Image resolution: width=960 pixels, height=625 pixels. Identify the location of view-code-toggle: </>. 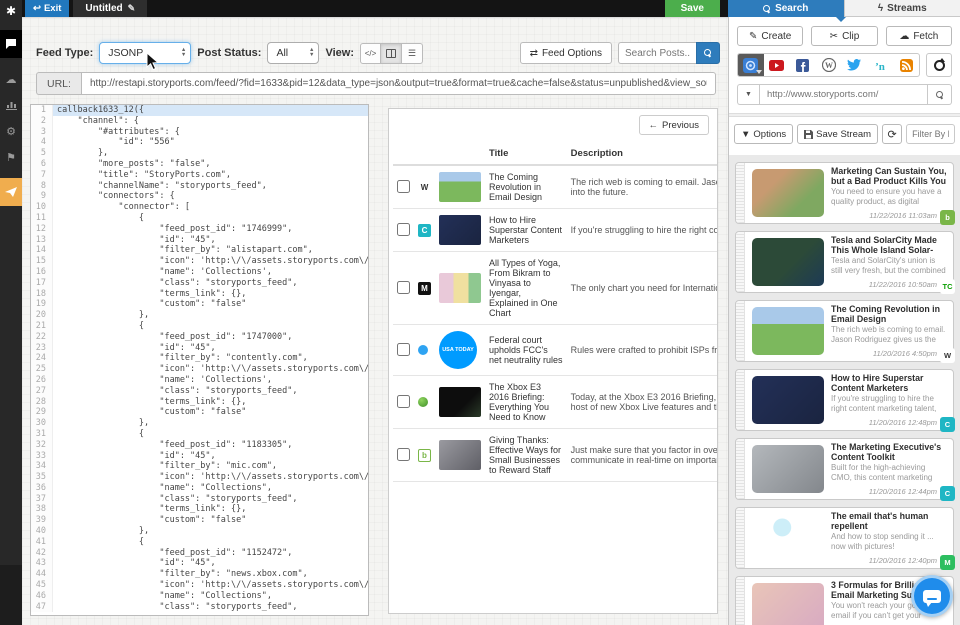
(370, 53).